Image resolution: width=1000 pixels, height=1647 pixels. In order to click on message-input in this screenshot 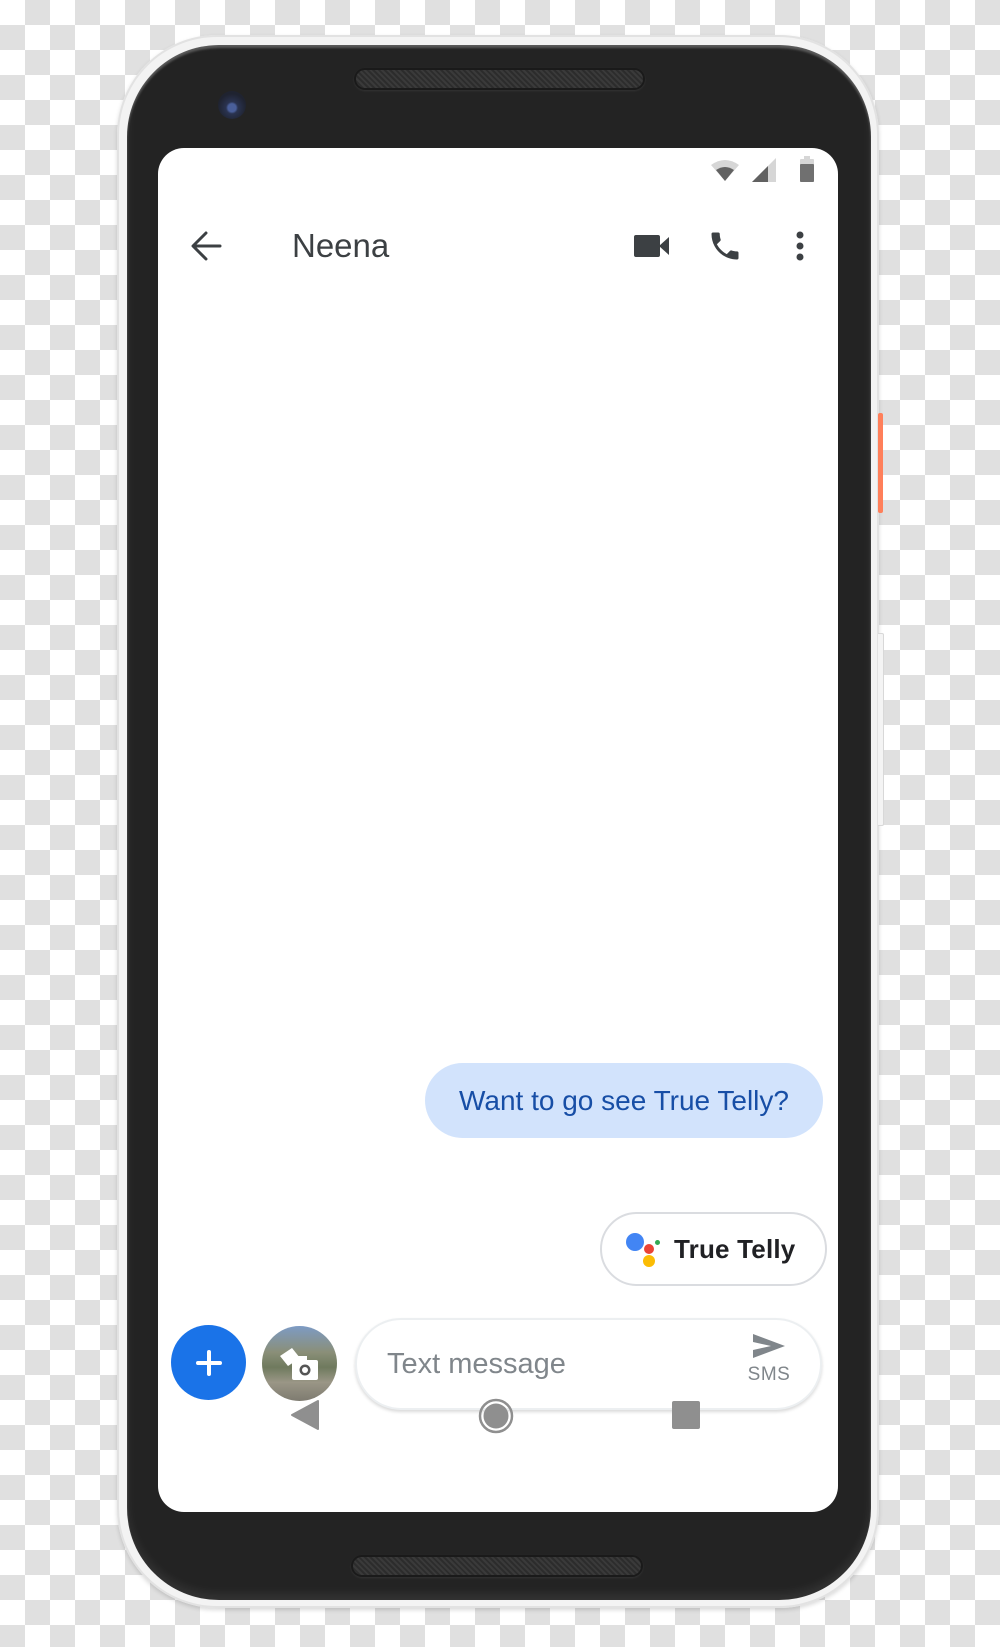, I will do `click(552, 1364)`.